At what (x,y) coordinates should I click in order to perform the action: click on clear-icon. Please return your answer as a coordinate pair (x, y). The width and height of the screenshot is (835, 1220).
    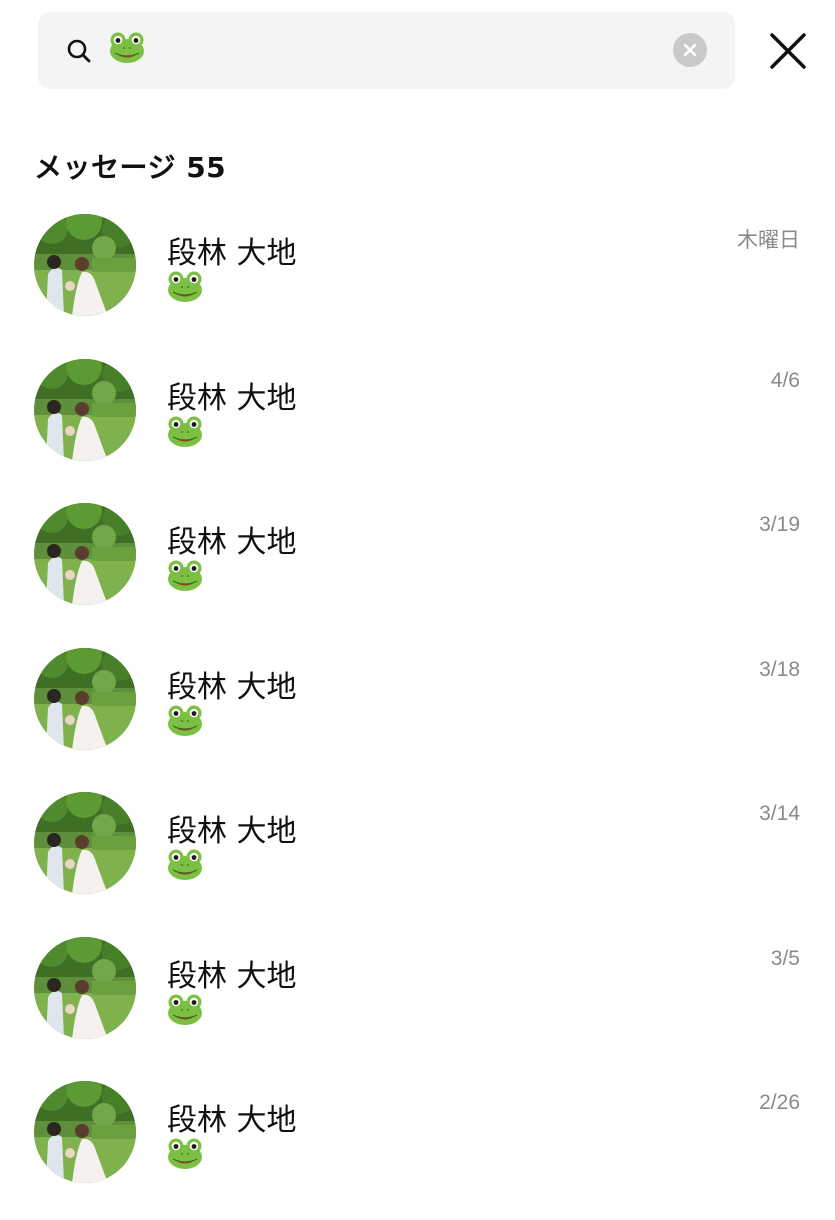
    Looking at the image, I should click on (690, 50).